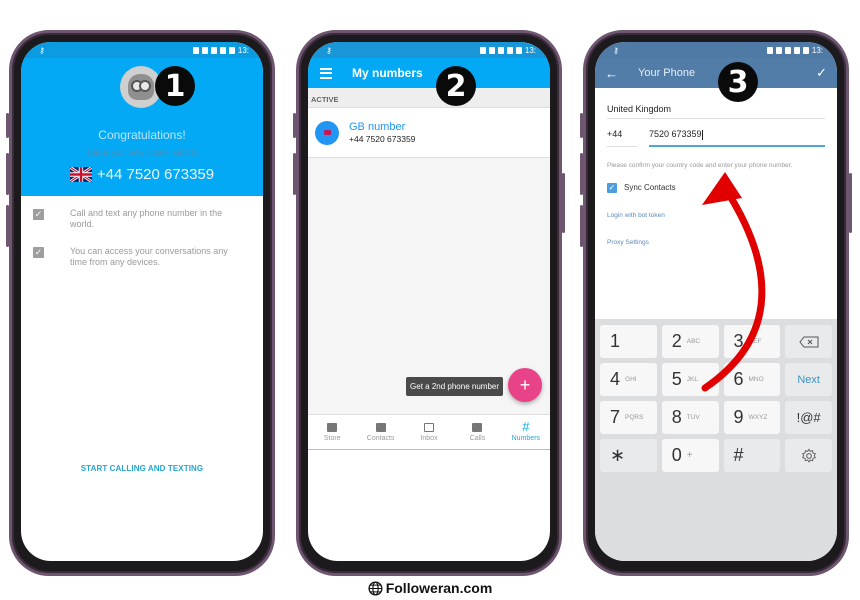  I want to click on bottom-nav: Store Contacts Inbox Calls # Numbers, so click(429, 432).